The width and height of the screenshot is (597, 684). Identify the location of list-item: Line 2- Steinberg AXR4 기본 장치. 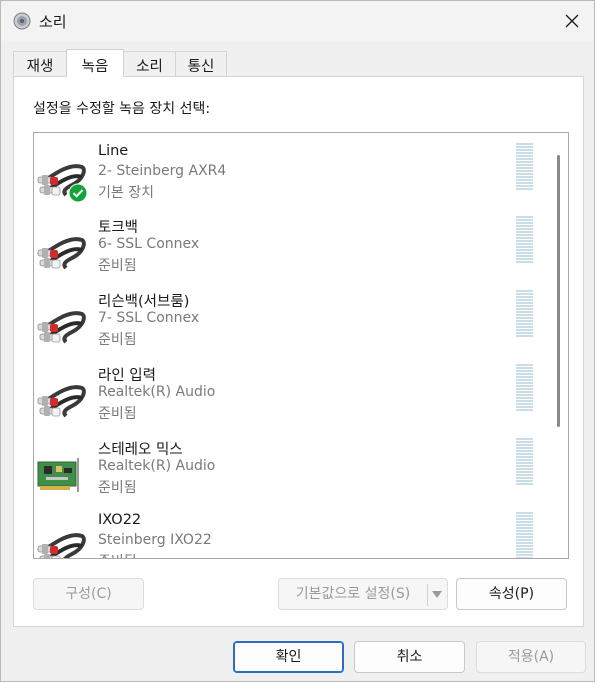
(284, 180).